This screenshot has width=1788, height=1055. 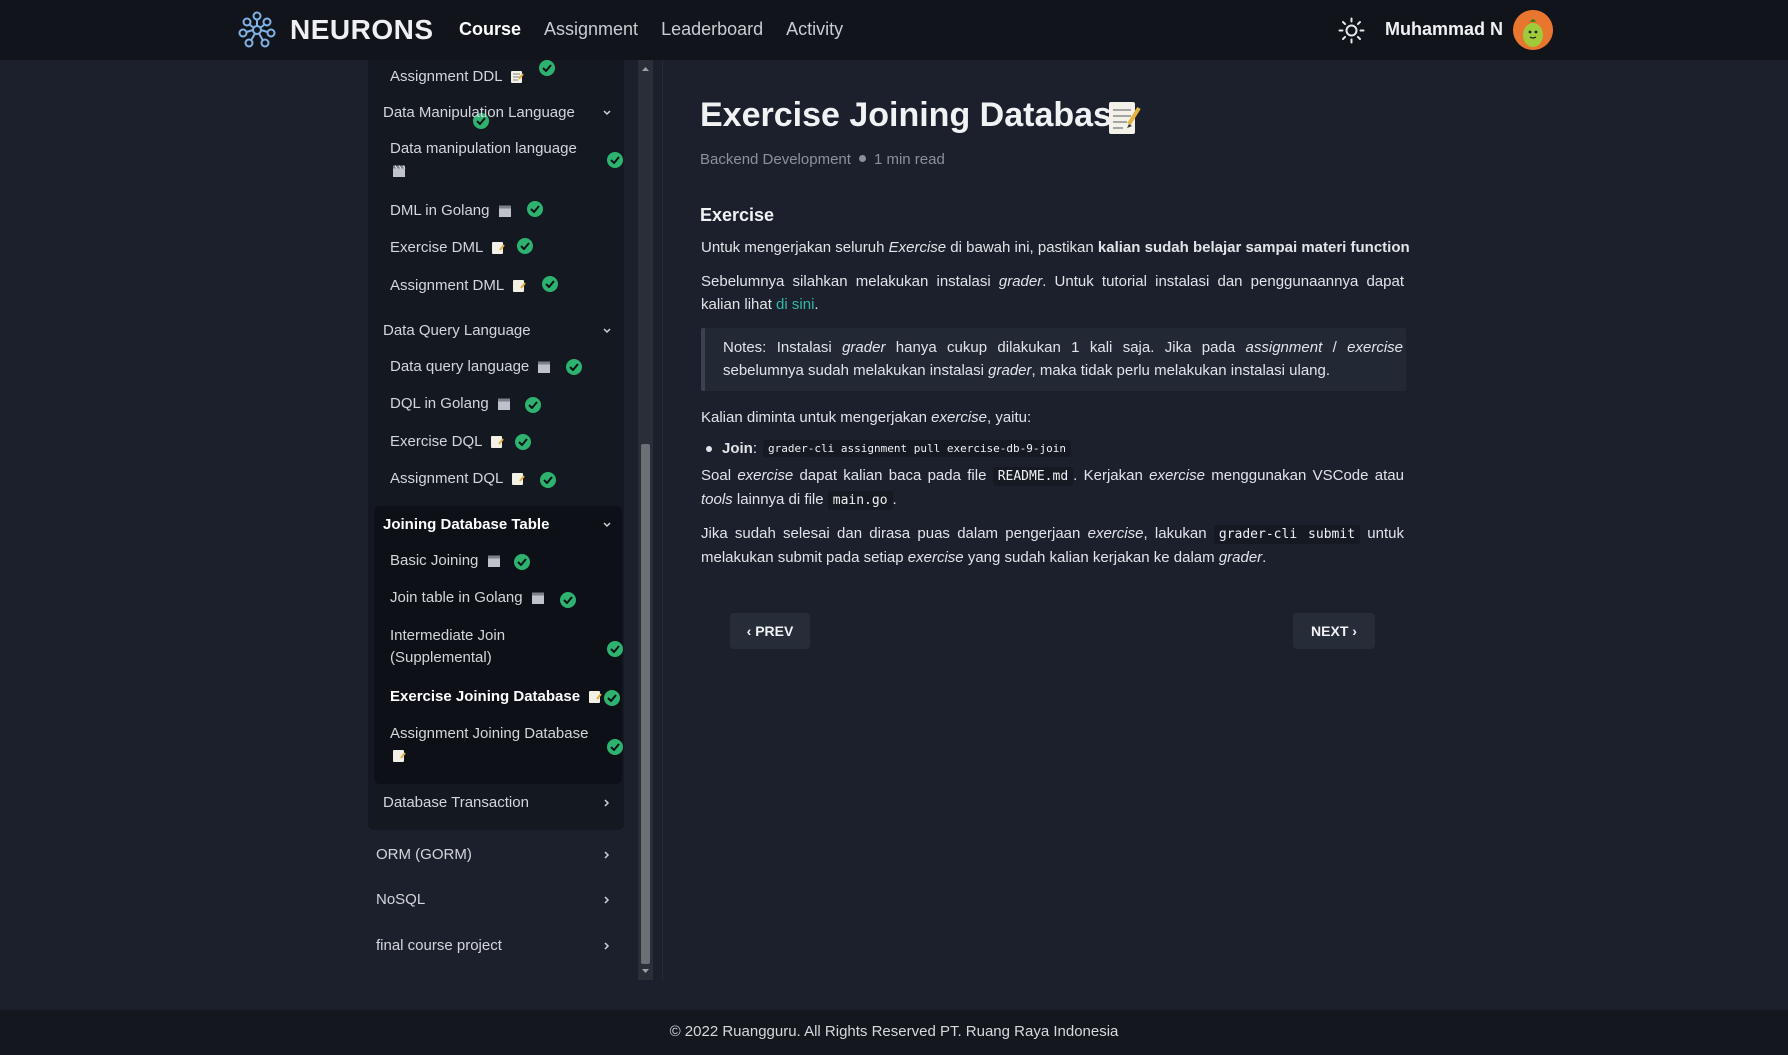 What do you see at coordinates (447, 442) in the screenshot?
I see `sidebar-item-dql-3: Exercise DQL` at bounding box center [447, 442].